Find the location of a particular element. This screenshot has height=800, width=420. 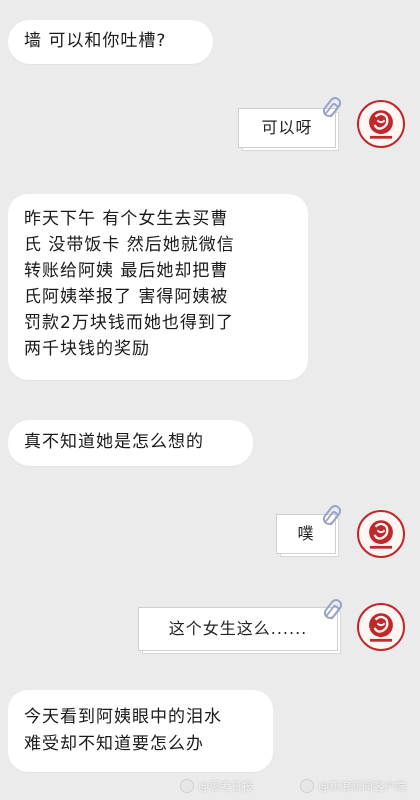

watermark-left-text: @思考日报 is located at coordinates (225, 786).